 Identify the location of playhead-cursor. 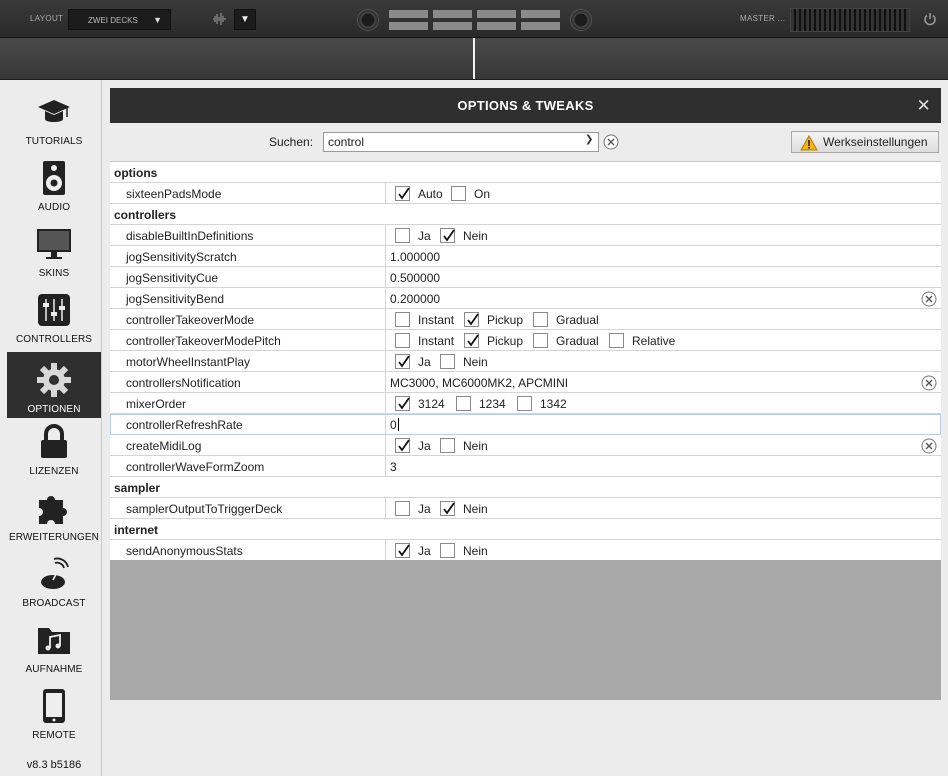
(474, 58).